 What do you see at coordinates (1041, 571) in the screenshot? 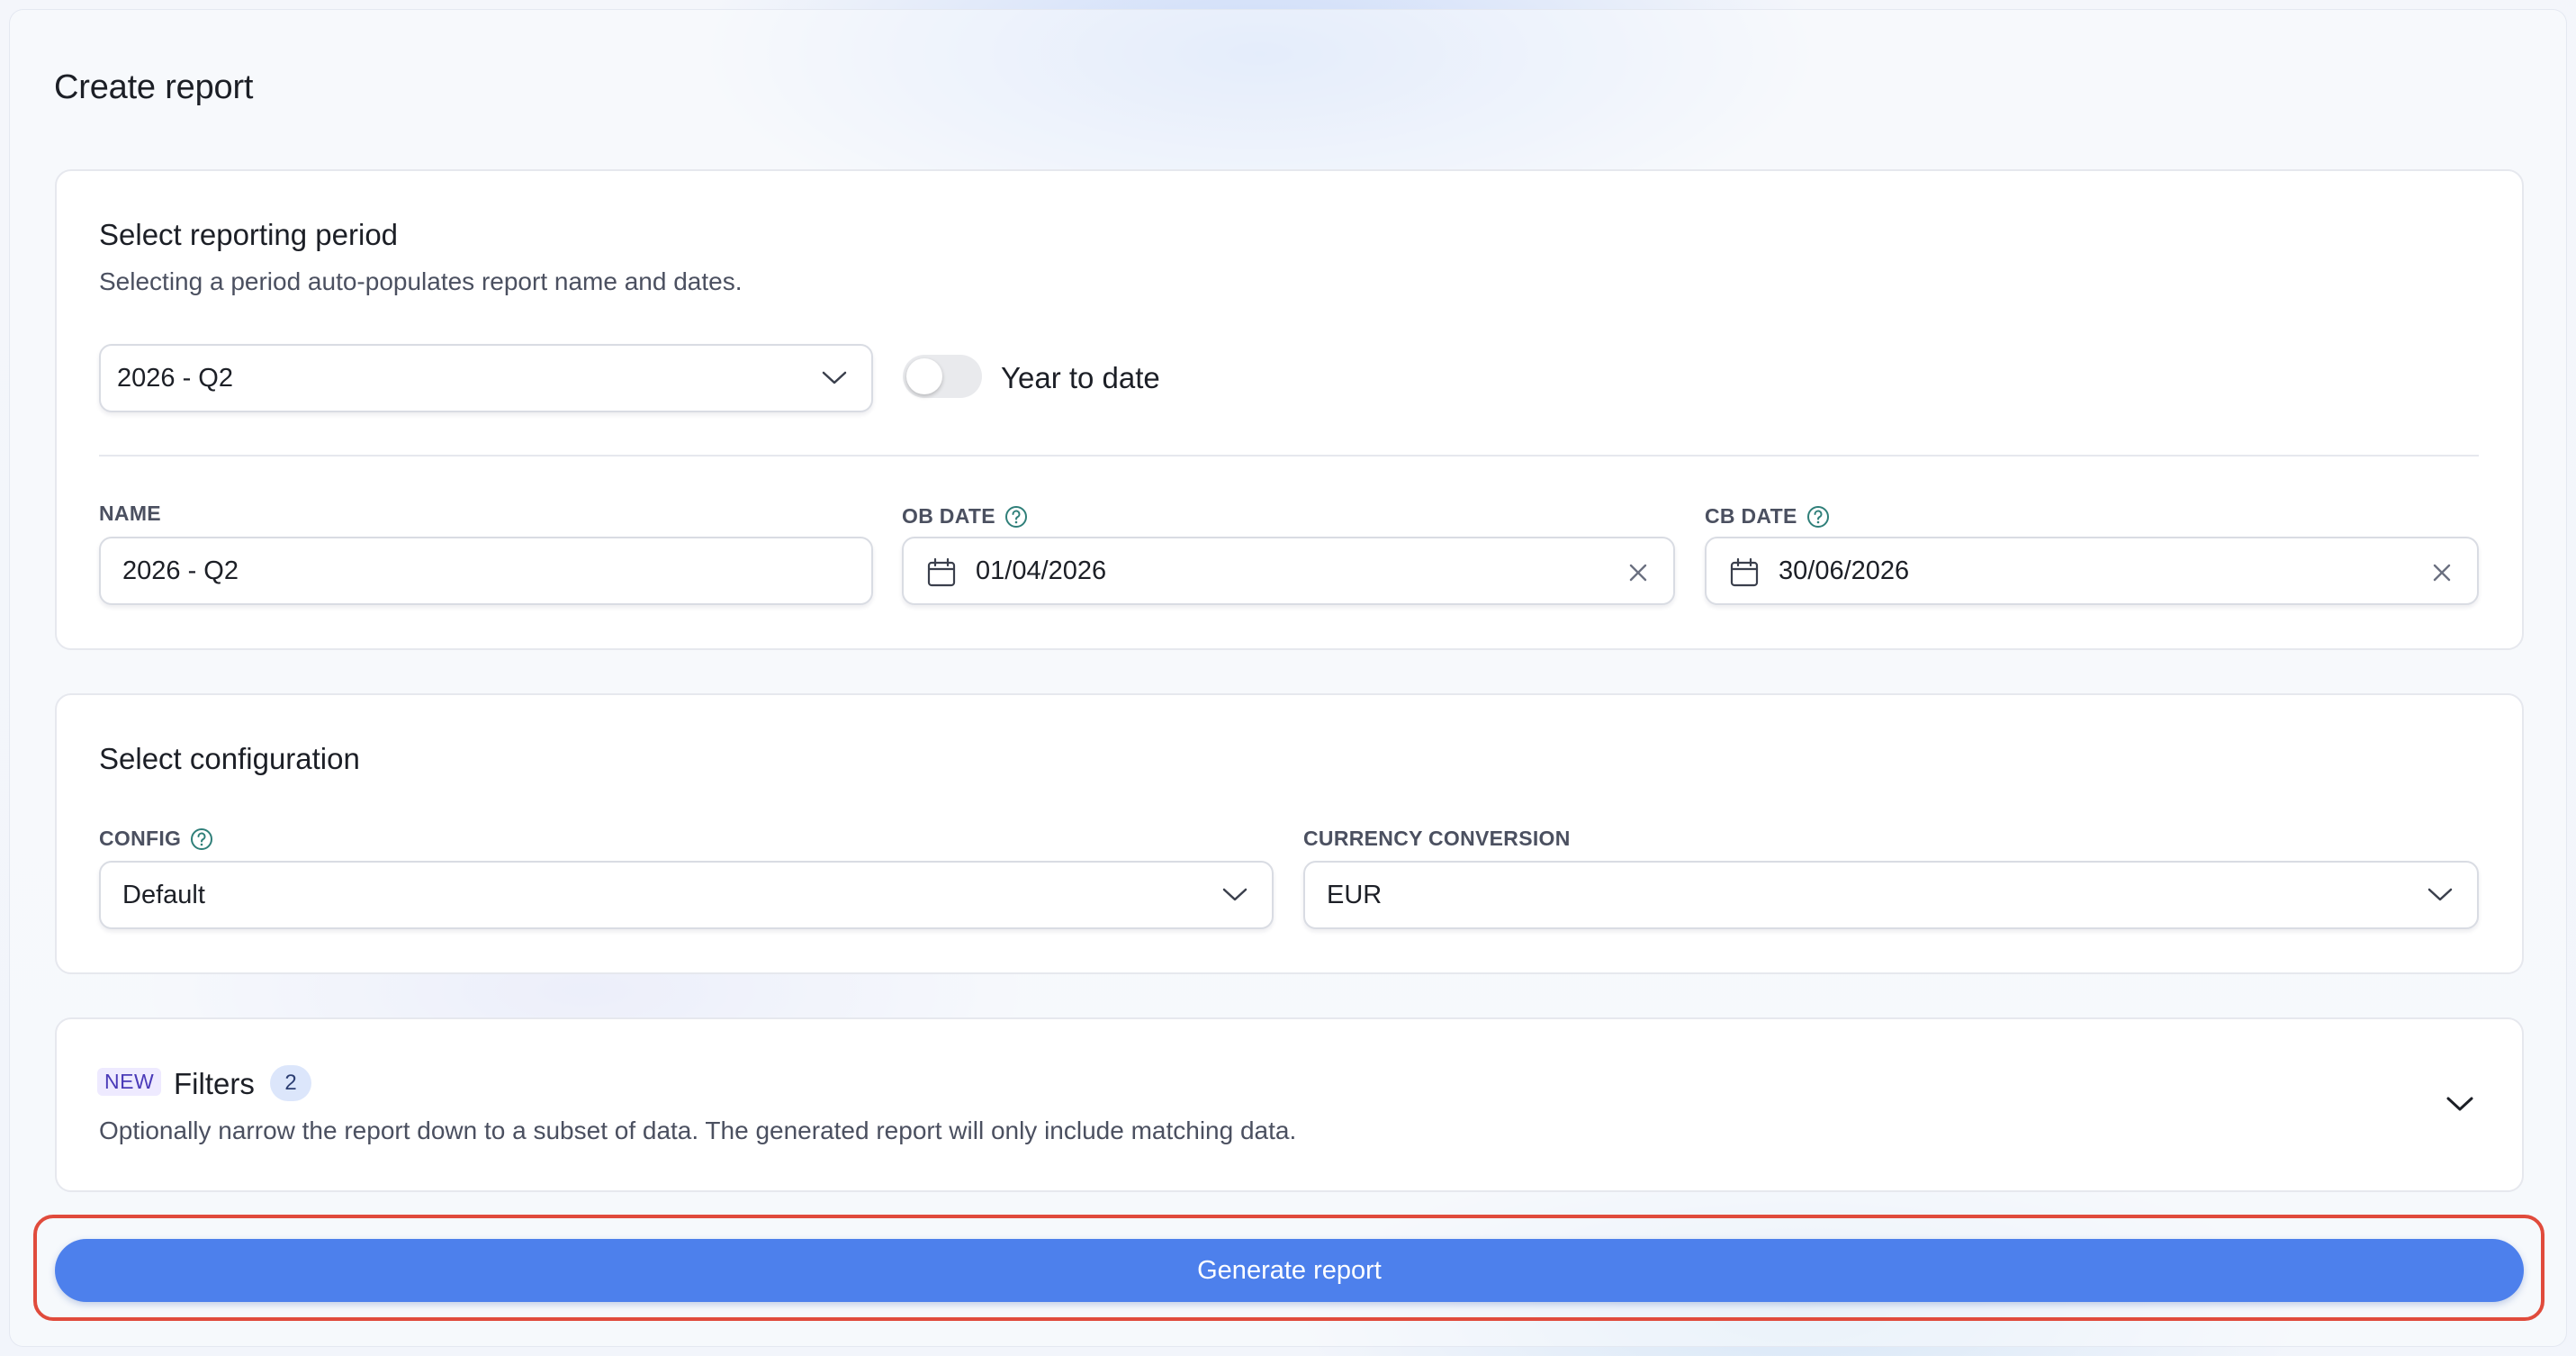
I see `ob-date-value: 01/04/2026` at bounding box center [1041, 571].